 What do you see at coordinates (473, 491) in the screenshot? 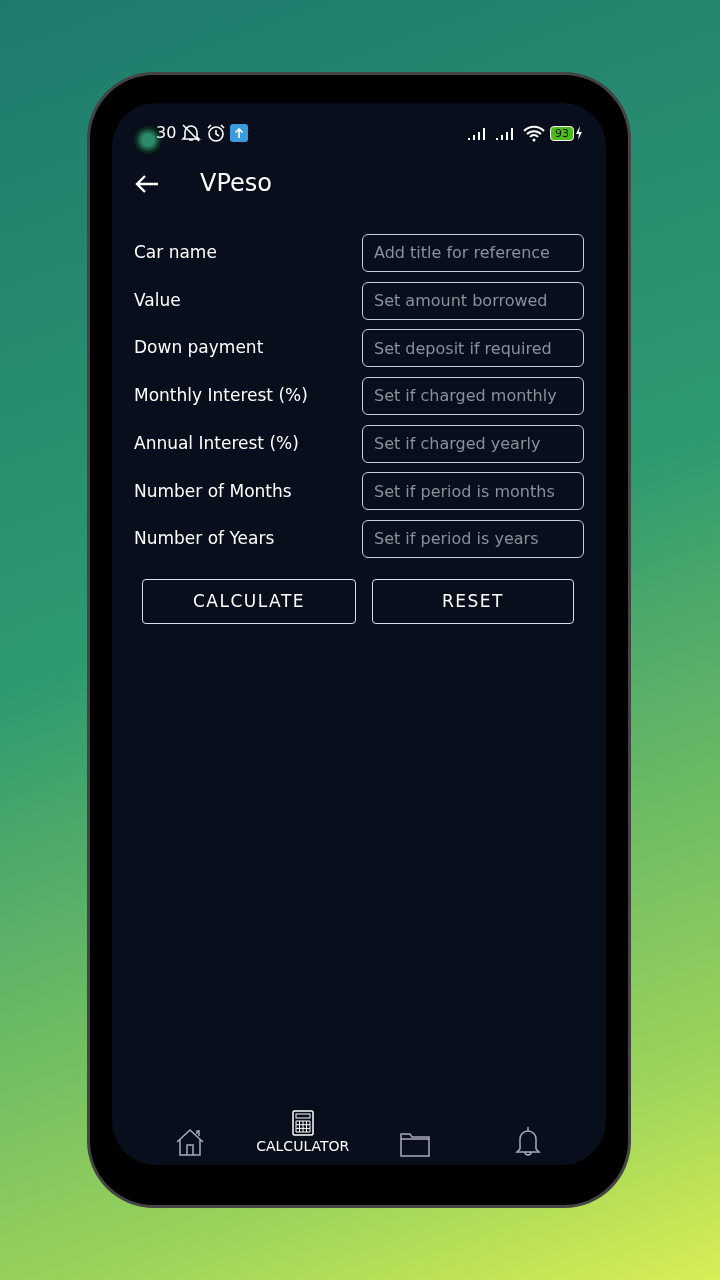
I see `input-field: Set if period is months` at bounding box center [473, 491].